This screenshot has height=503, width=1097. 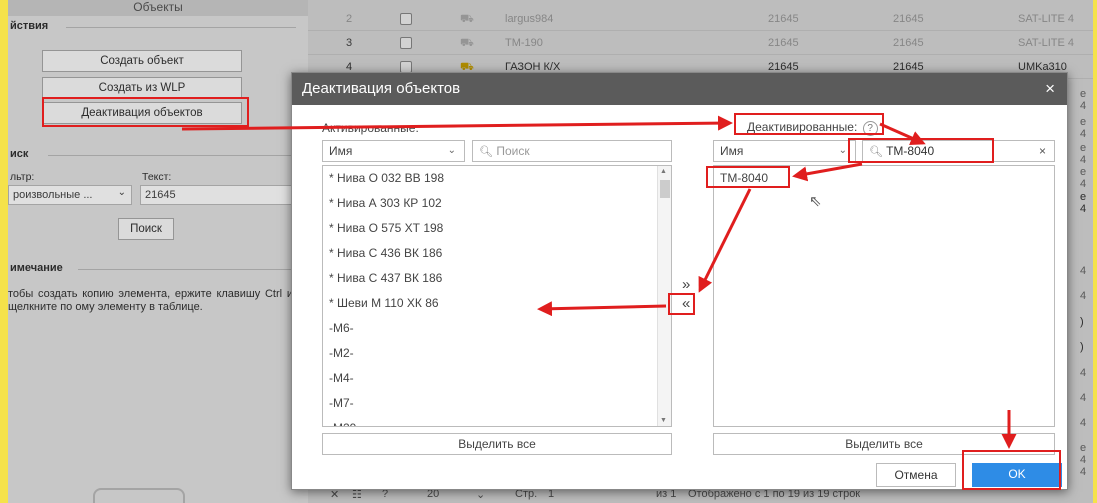 I want to click on dialog-header: Деактивация объектов ×, so click(x=679, y=89).